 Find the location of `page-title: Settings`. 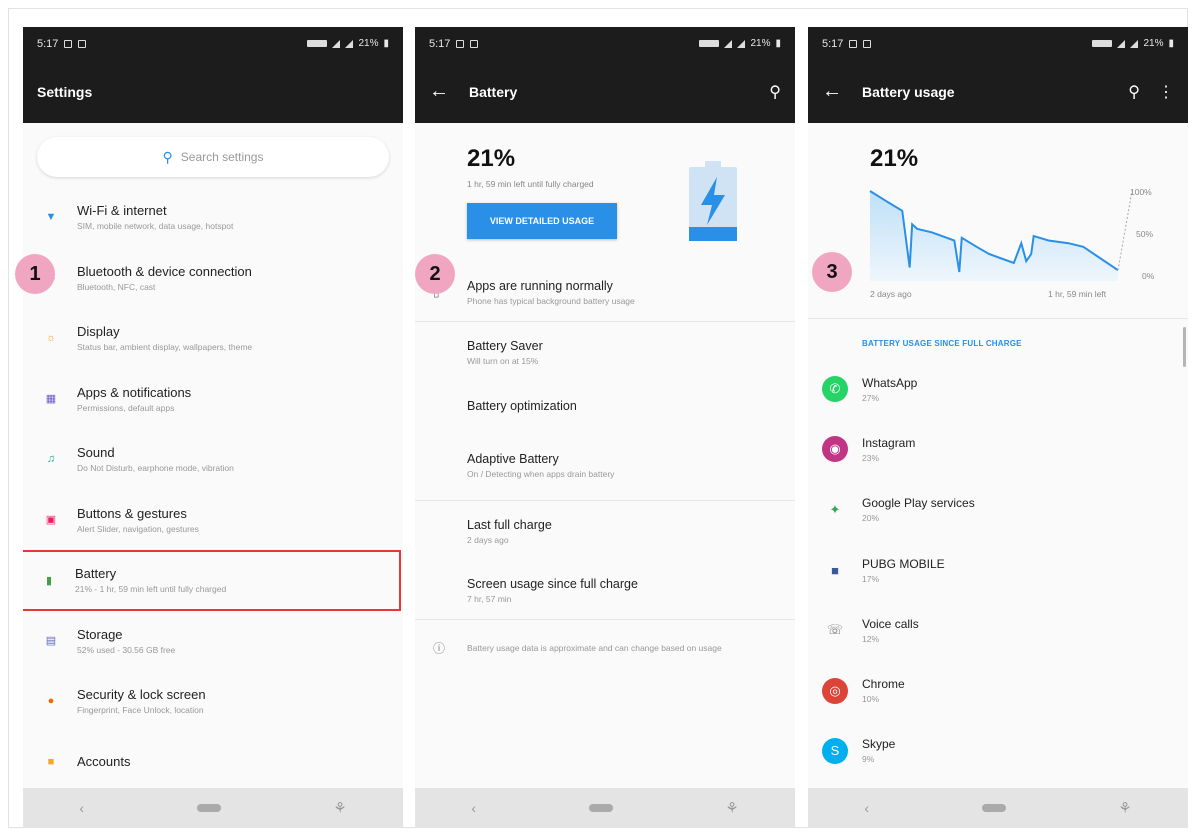

page-title: Settings is located at coordinates (65, 91).